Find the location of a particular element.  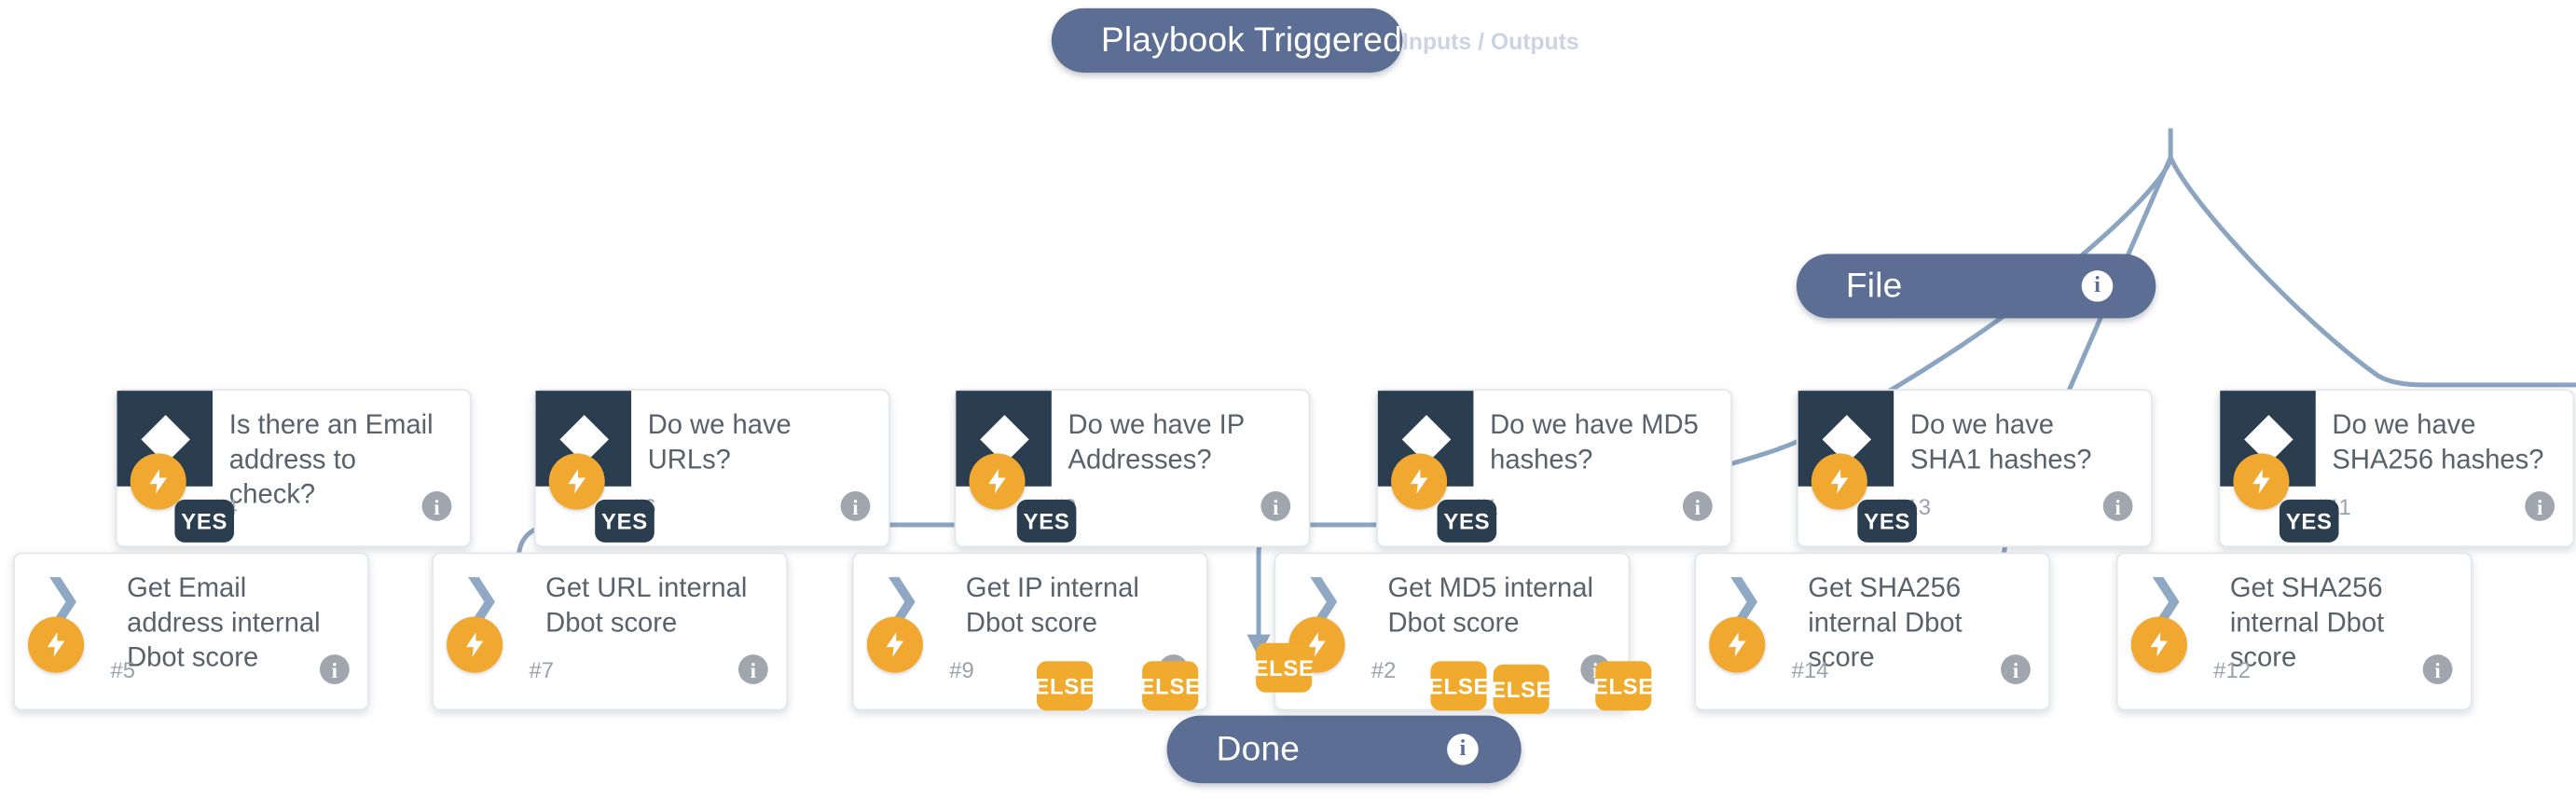

done-info-icon: i is located at coordinates (1463, 749).